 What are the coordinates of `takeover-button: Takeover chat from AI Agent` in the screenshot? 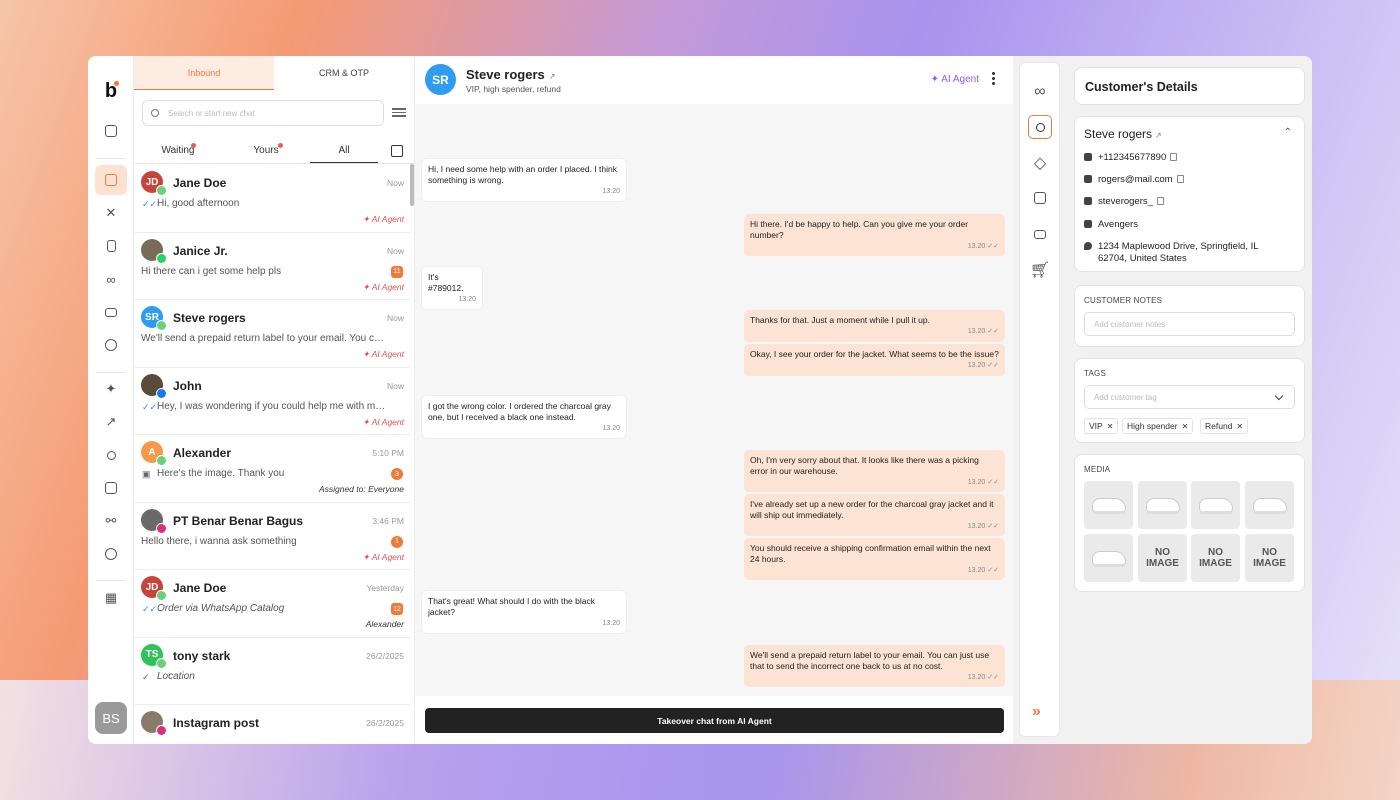 It's located at (714, 720).